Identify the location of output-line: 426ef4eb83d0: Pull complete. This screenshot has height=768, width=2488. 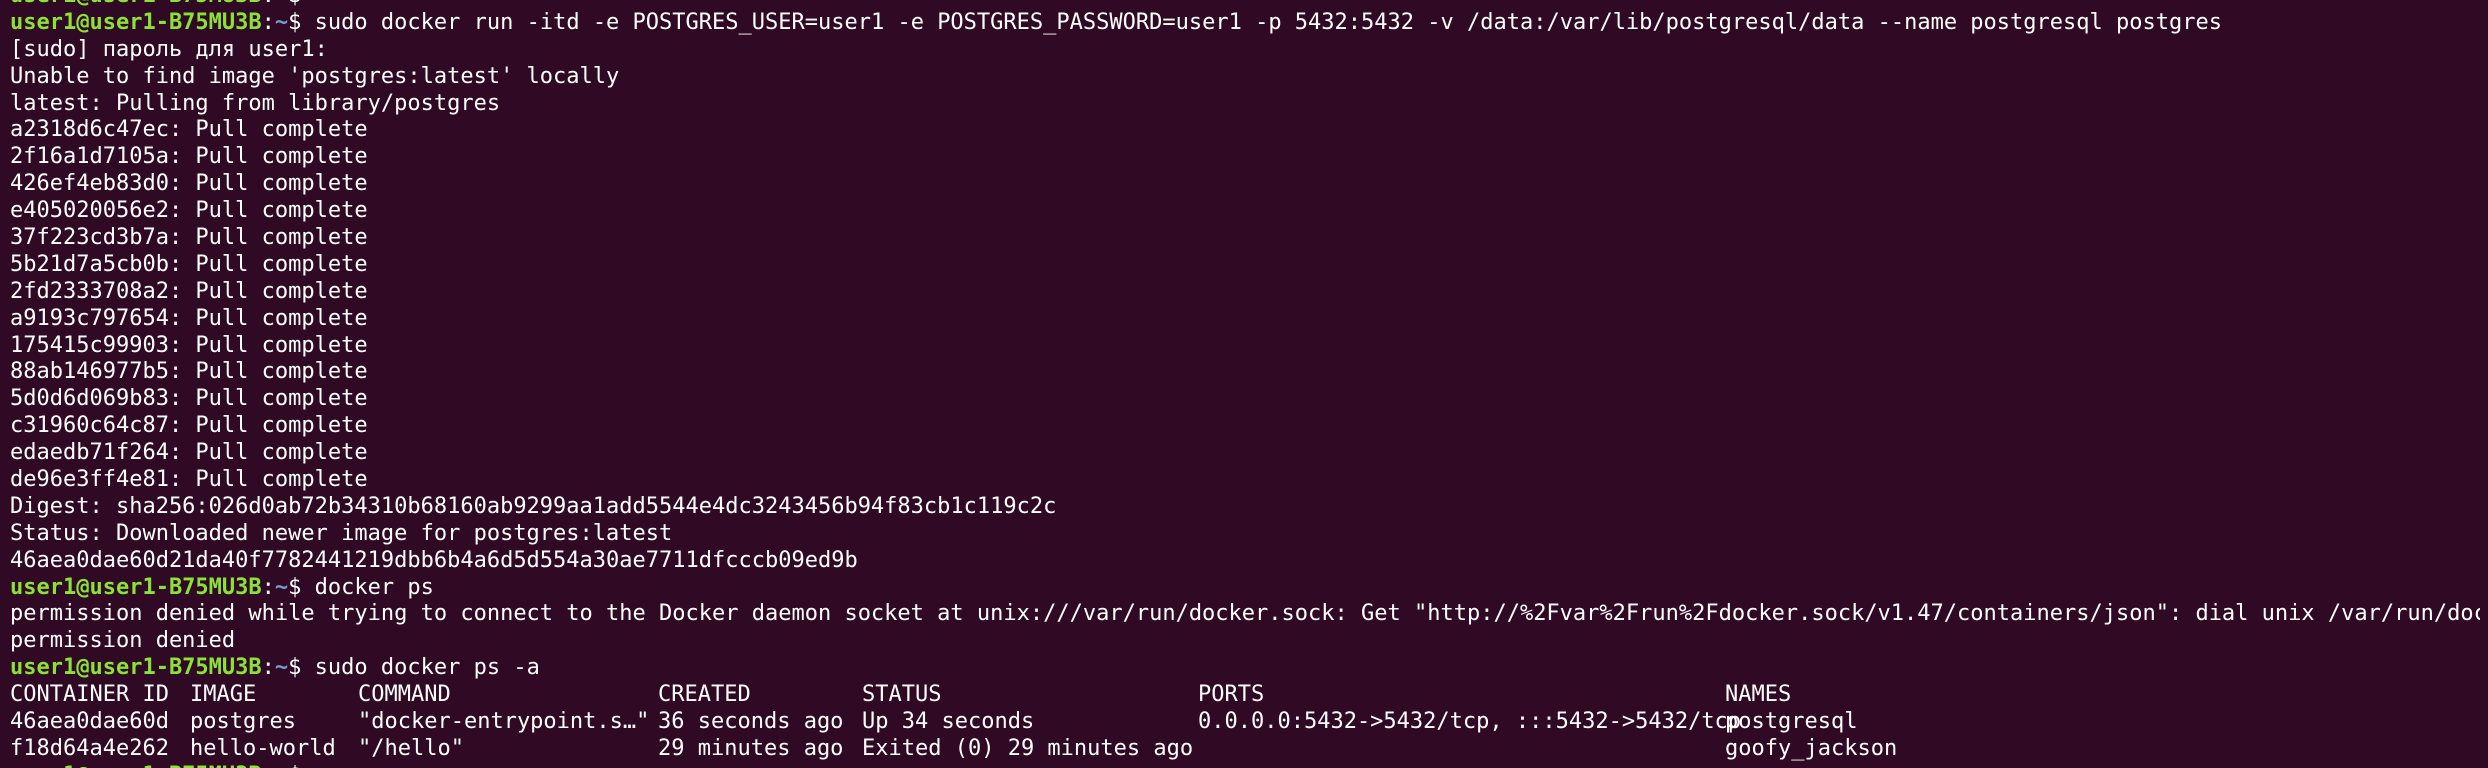
(189, 184).